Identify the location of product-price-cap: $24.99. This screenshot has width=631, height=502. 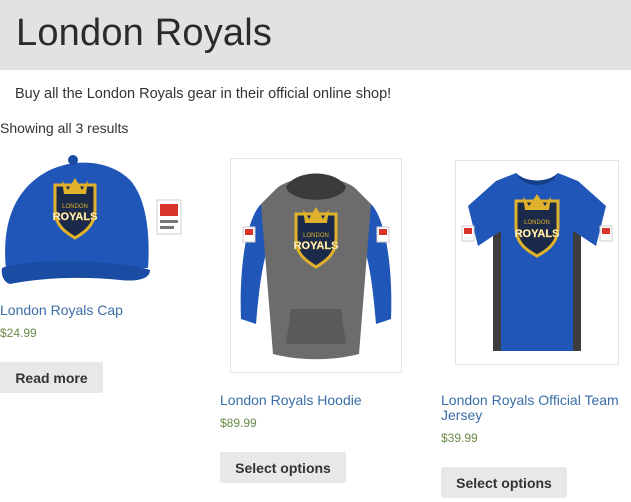
(18, 333).